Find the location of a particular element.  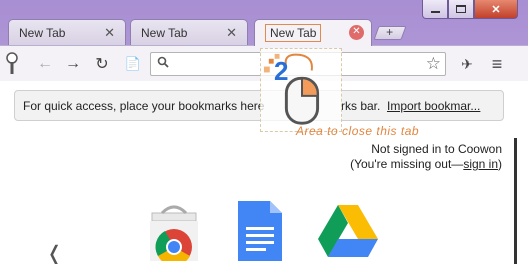

signin-prefix: (You're missing out— is located at coordinates (407, 164).